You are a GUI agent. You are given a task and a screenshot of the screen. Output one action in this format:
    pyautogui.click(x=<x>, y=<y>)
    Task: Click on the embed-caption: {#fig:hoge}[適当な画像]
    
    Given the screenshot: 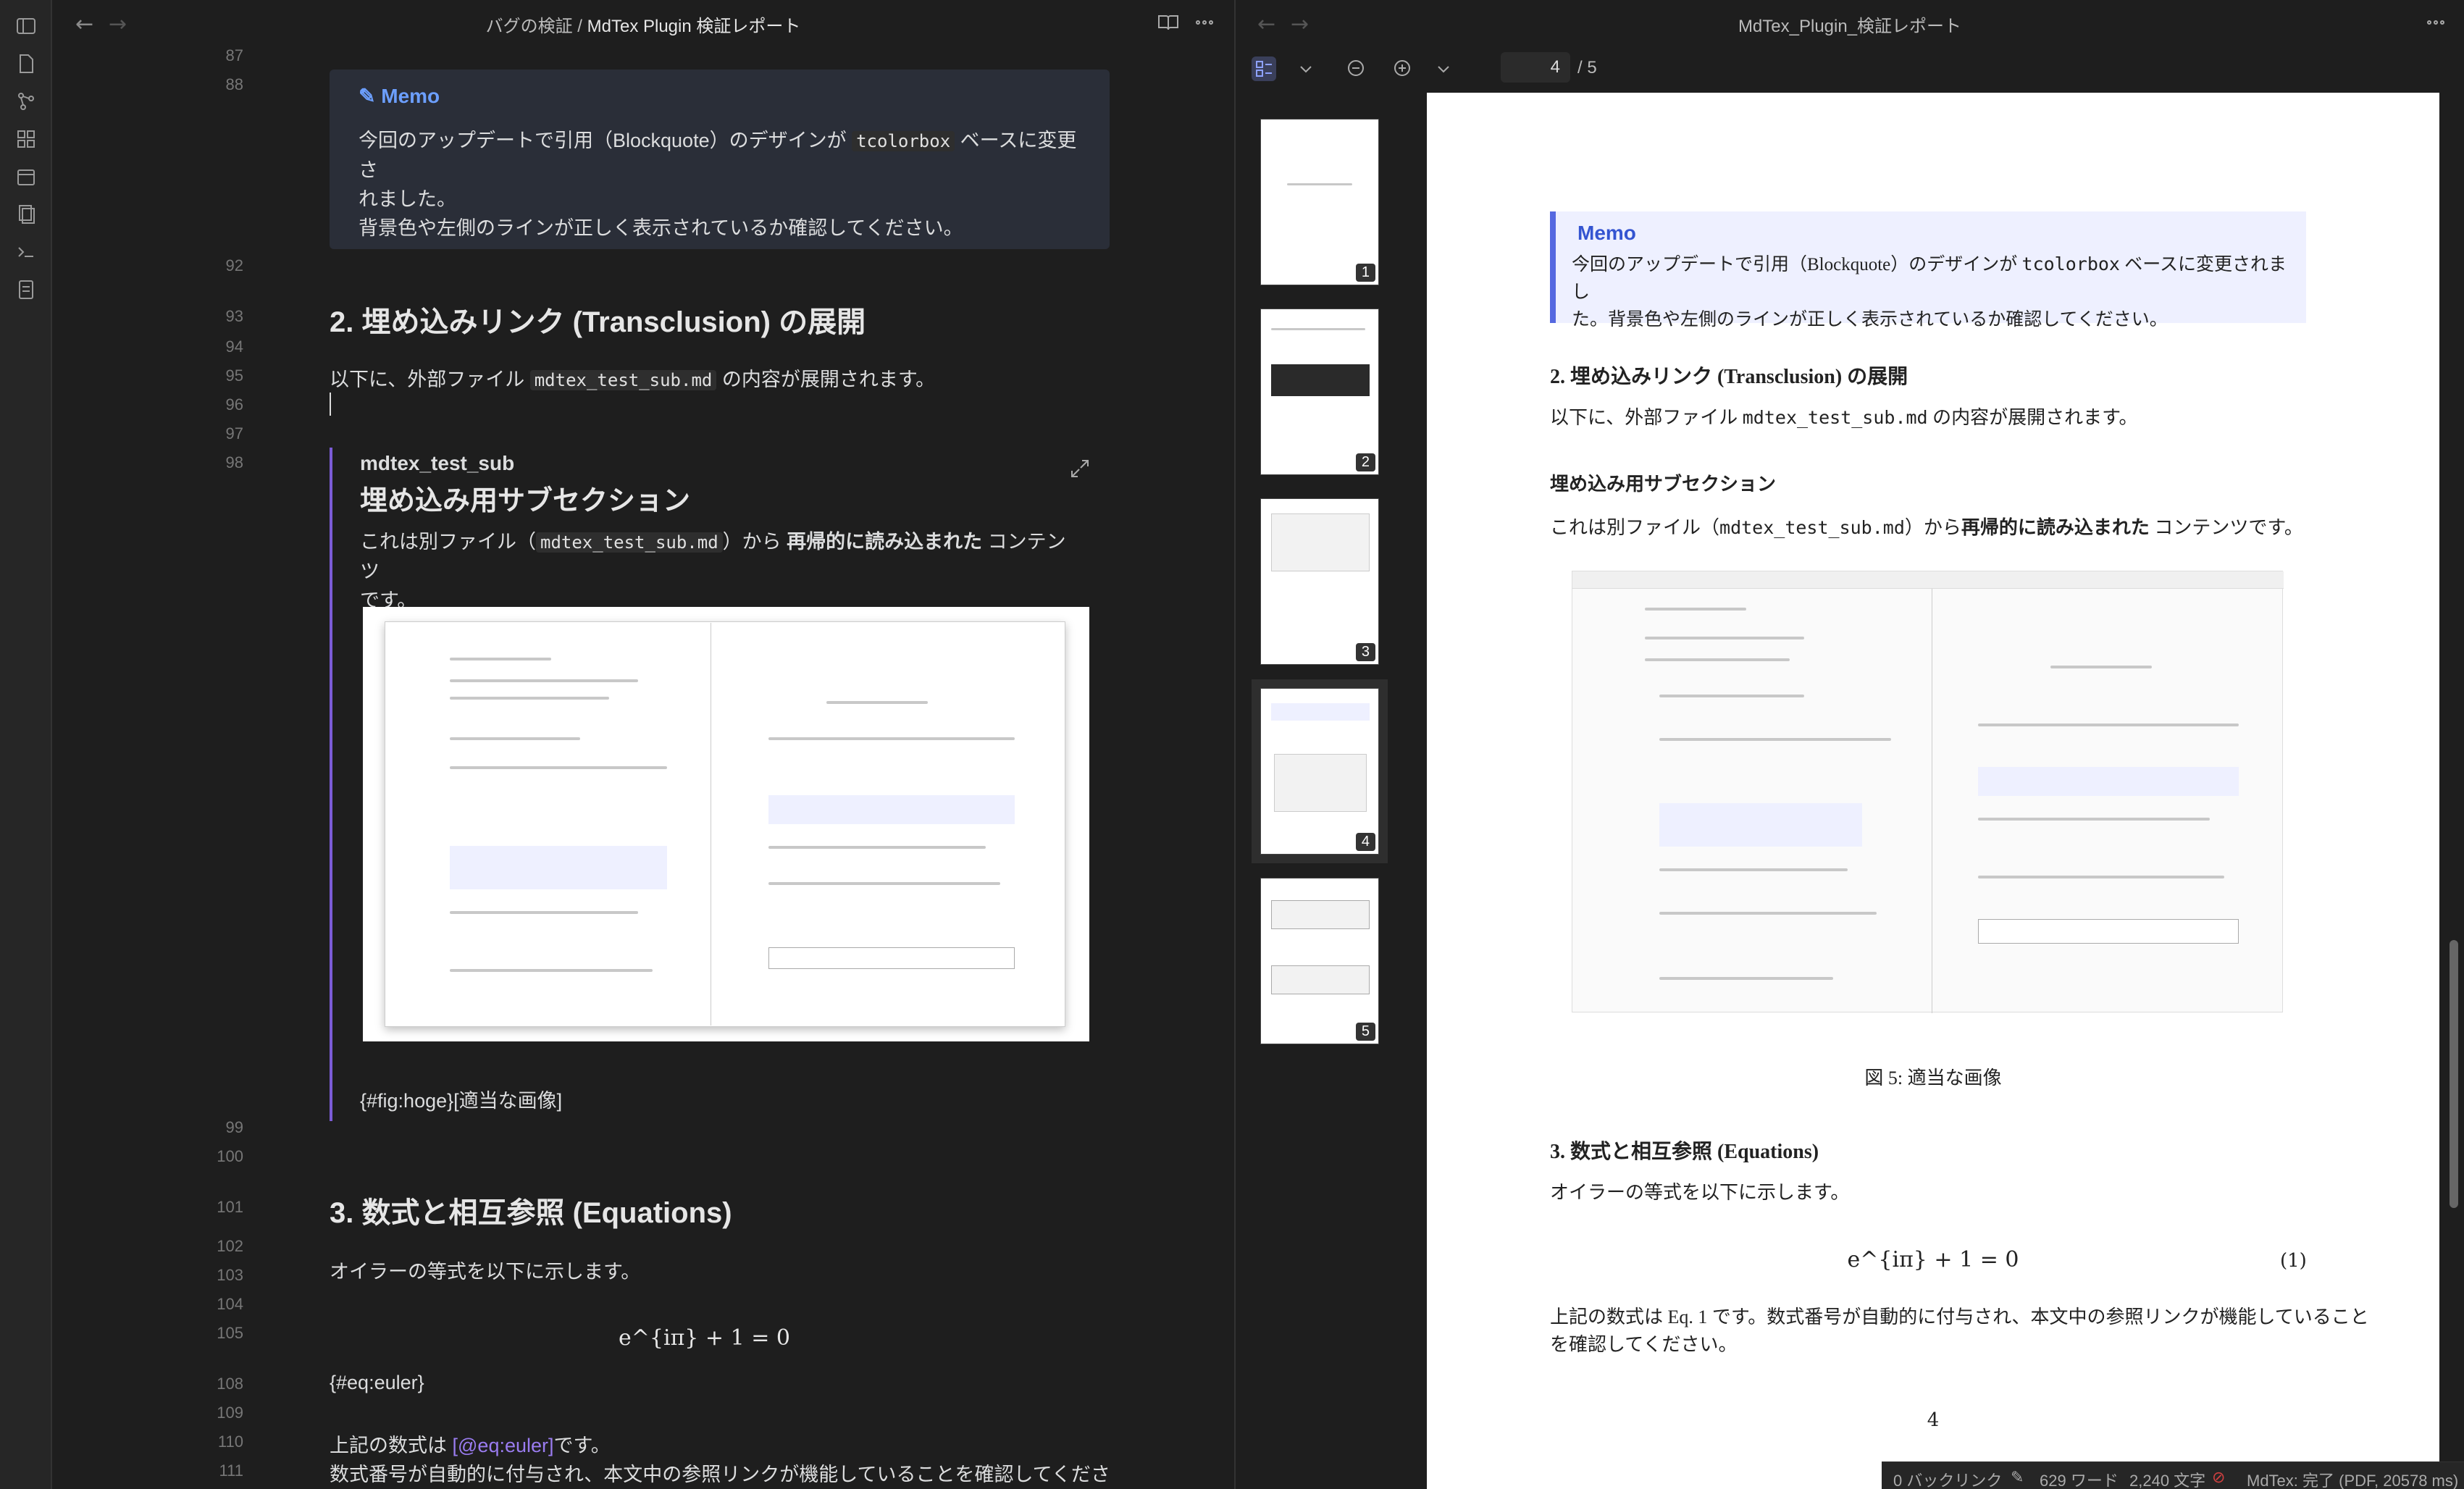 What is the action you would take?
    pyautogui.click(x=461, y=1101)
    